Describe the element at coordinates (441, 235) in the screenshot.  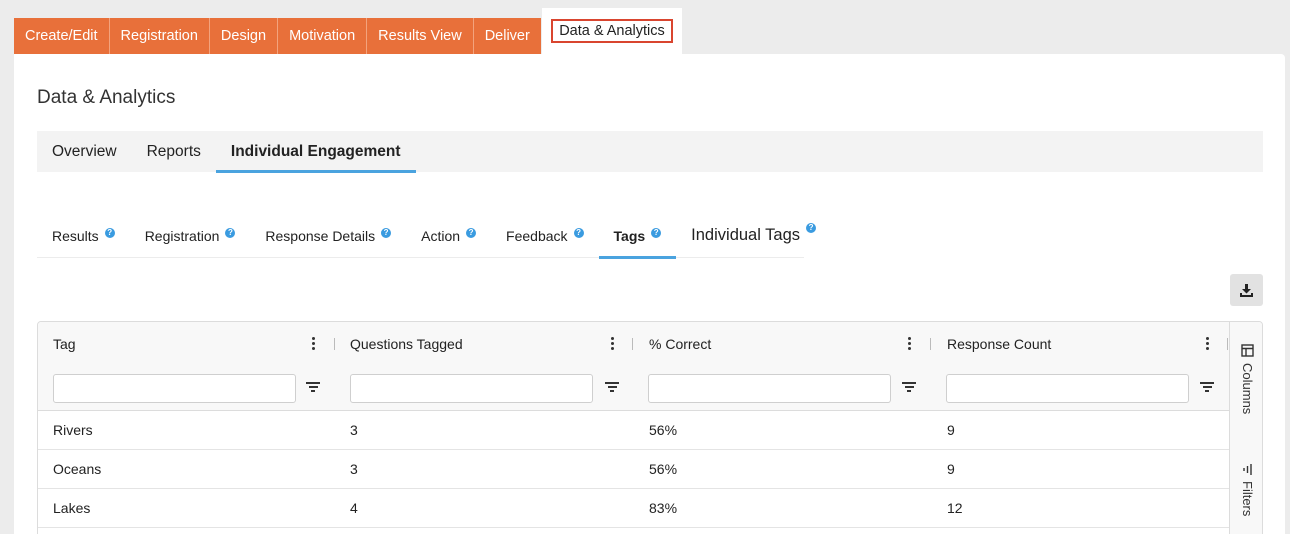
I see `inner-tab-label: Action` at that location.